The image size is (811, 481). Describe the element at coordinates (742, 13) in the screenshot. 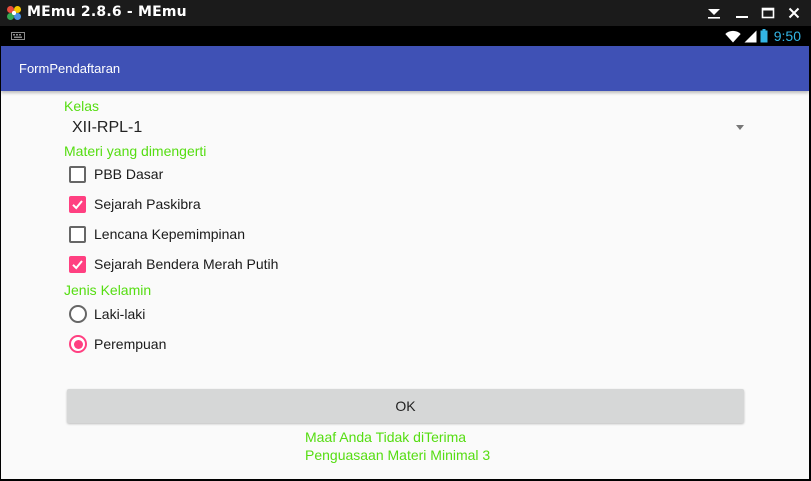

I see `minimize-button` at that location.